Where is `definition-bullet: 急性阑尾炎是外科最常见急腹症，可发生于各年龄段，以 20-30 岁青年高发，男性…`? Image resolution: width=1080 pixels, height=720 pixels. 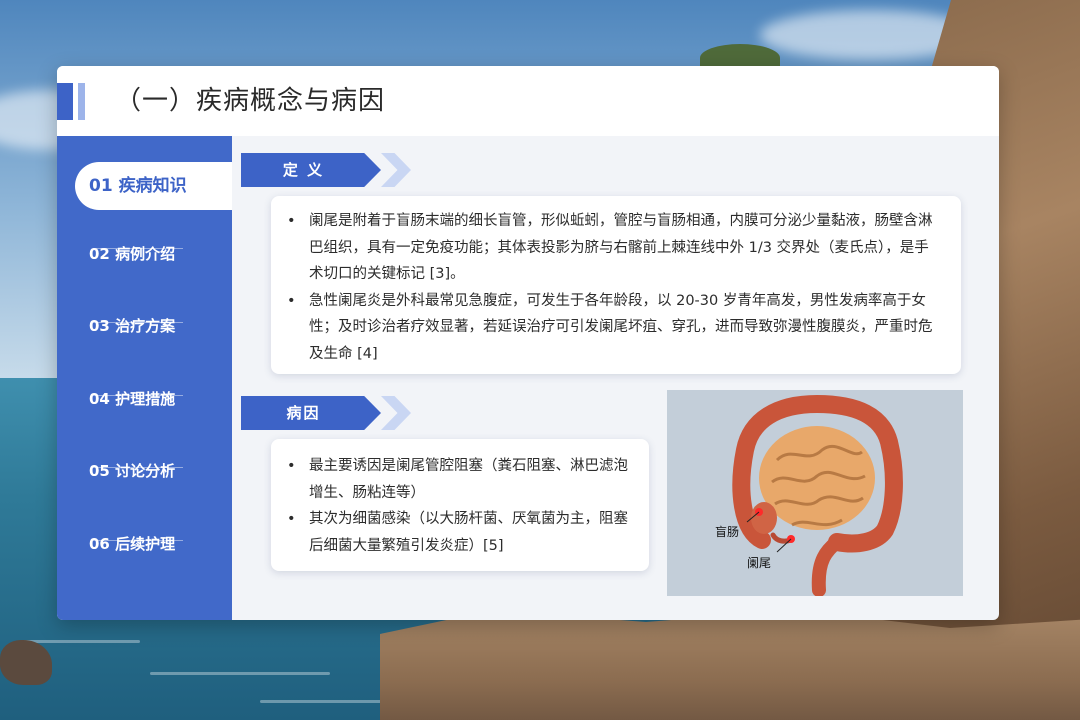
definition-bullet: 急性阑尾炎是外科最常见急腹症，可发生于各年龄段，以 20-30 岁青年高发，男性… is located at coordinates (611, 328).